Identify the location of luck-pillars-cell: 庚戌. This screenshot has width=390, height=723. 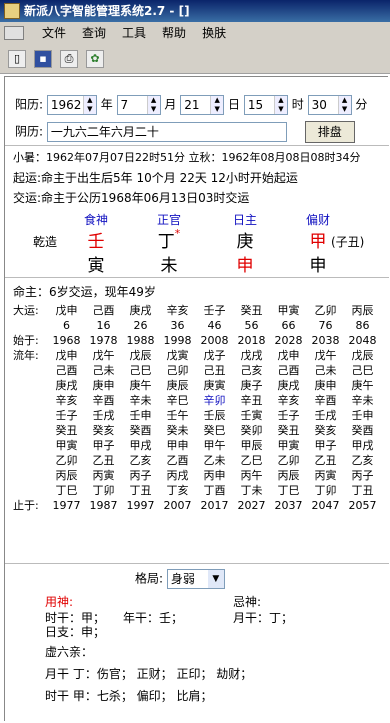
(140, 310).